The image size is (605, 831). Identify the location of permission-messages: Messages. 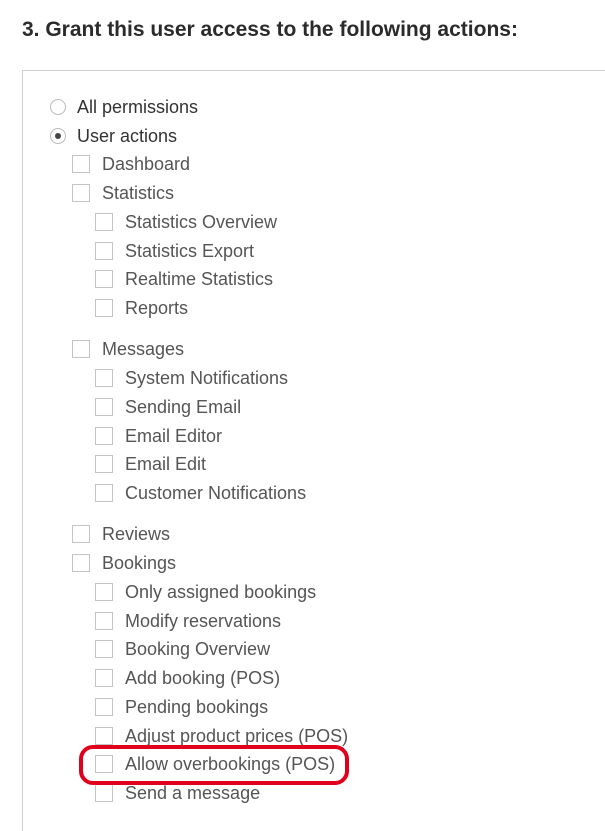
(128, 349).